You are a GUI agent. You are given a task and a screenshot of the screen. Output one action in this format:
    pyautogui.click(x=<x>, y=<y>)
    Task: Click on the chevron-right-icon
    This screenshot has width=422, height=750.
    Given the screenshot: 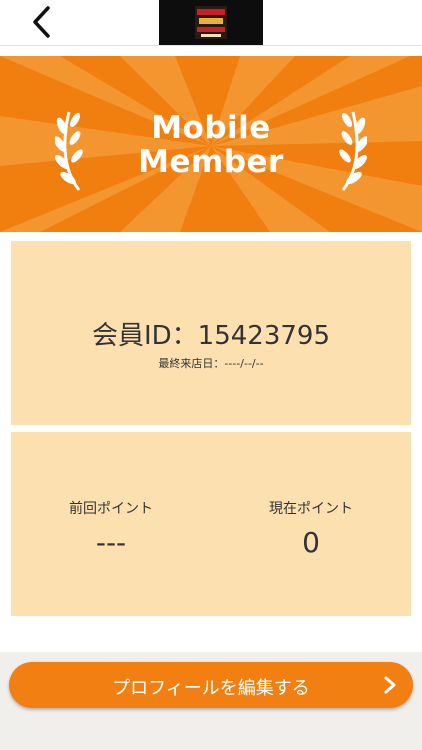 What is the action you would take?
    pyautogui.click(x=390, y=685)
    